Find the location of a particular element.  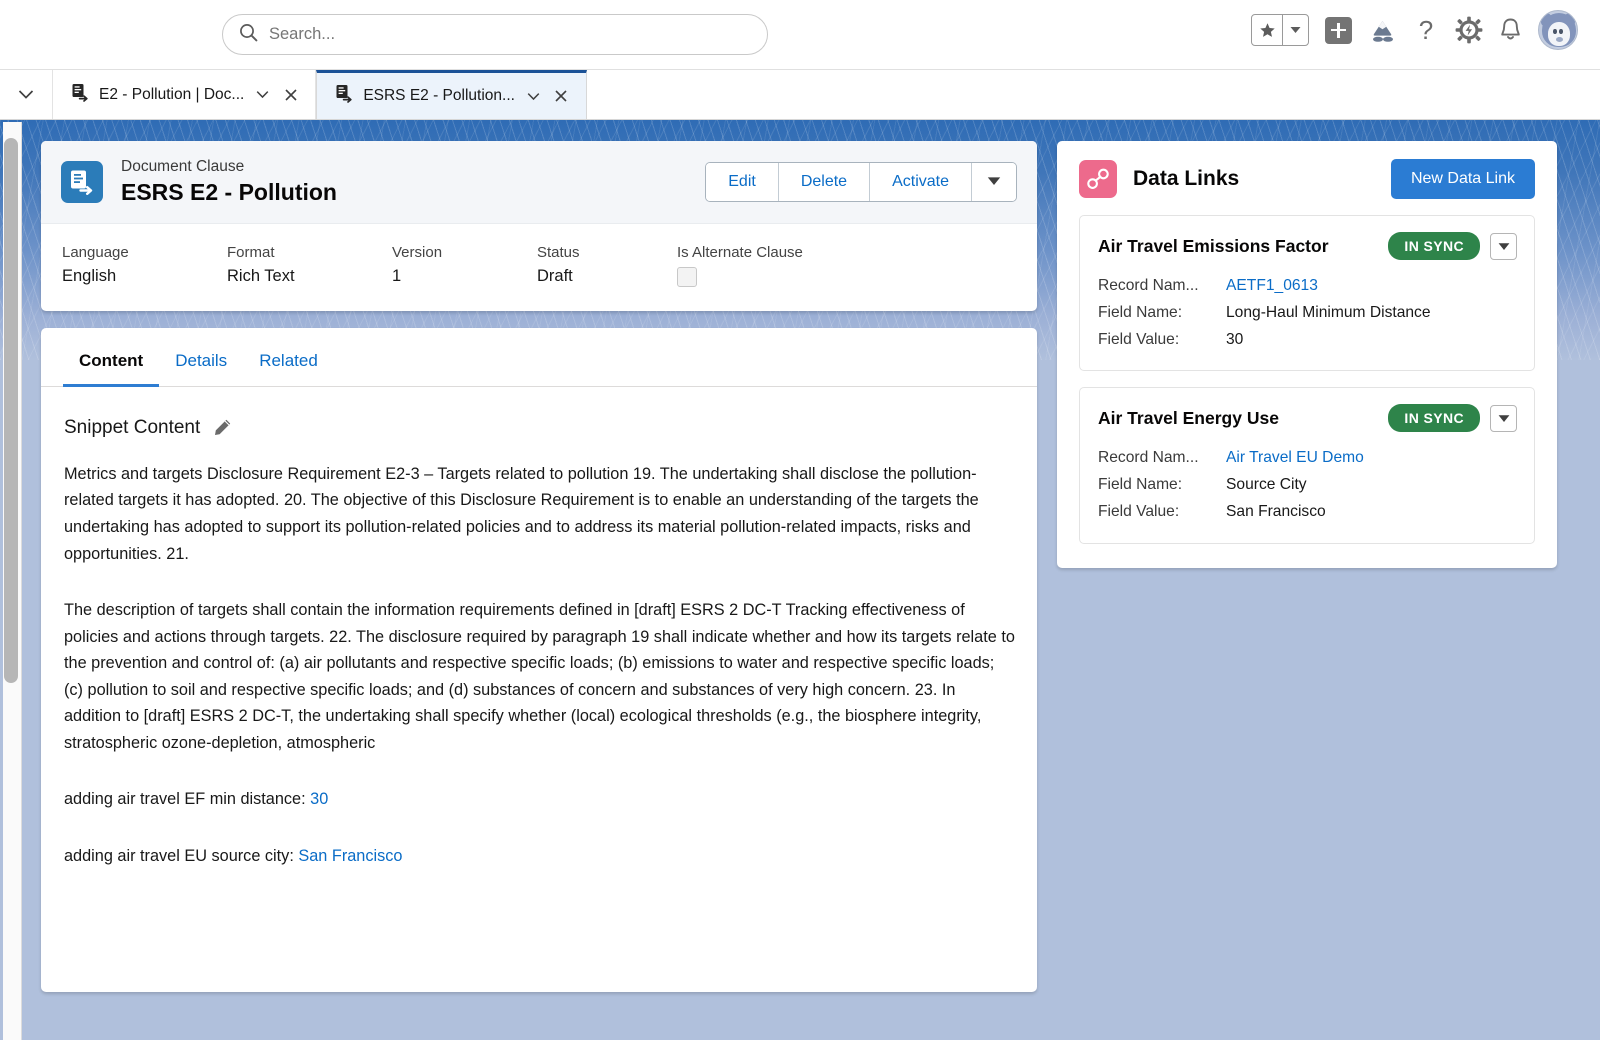

record-actions: Edit Delete Activate is located at coordinates (861, 182).